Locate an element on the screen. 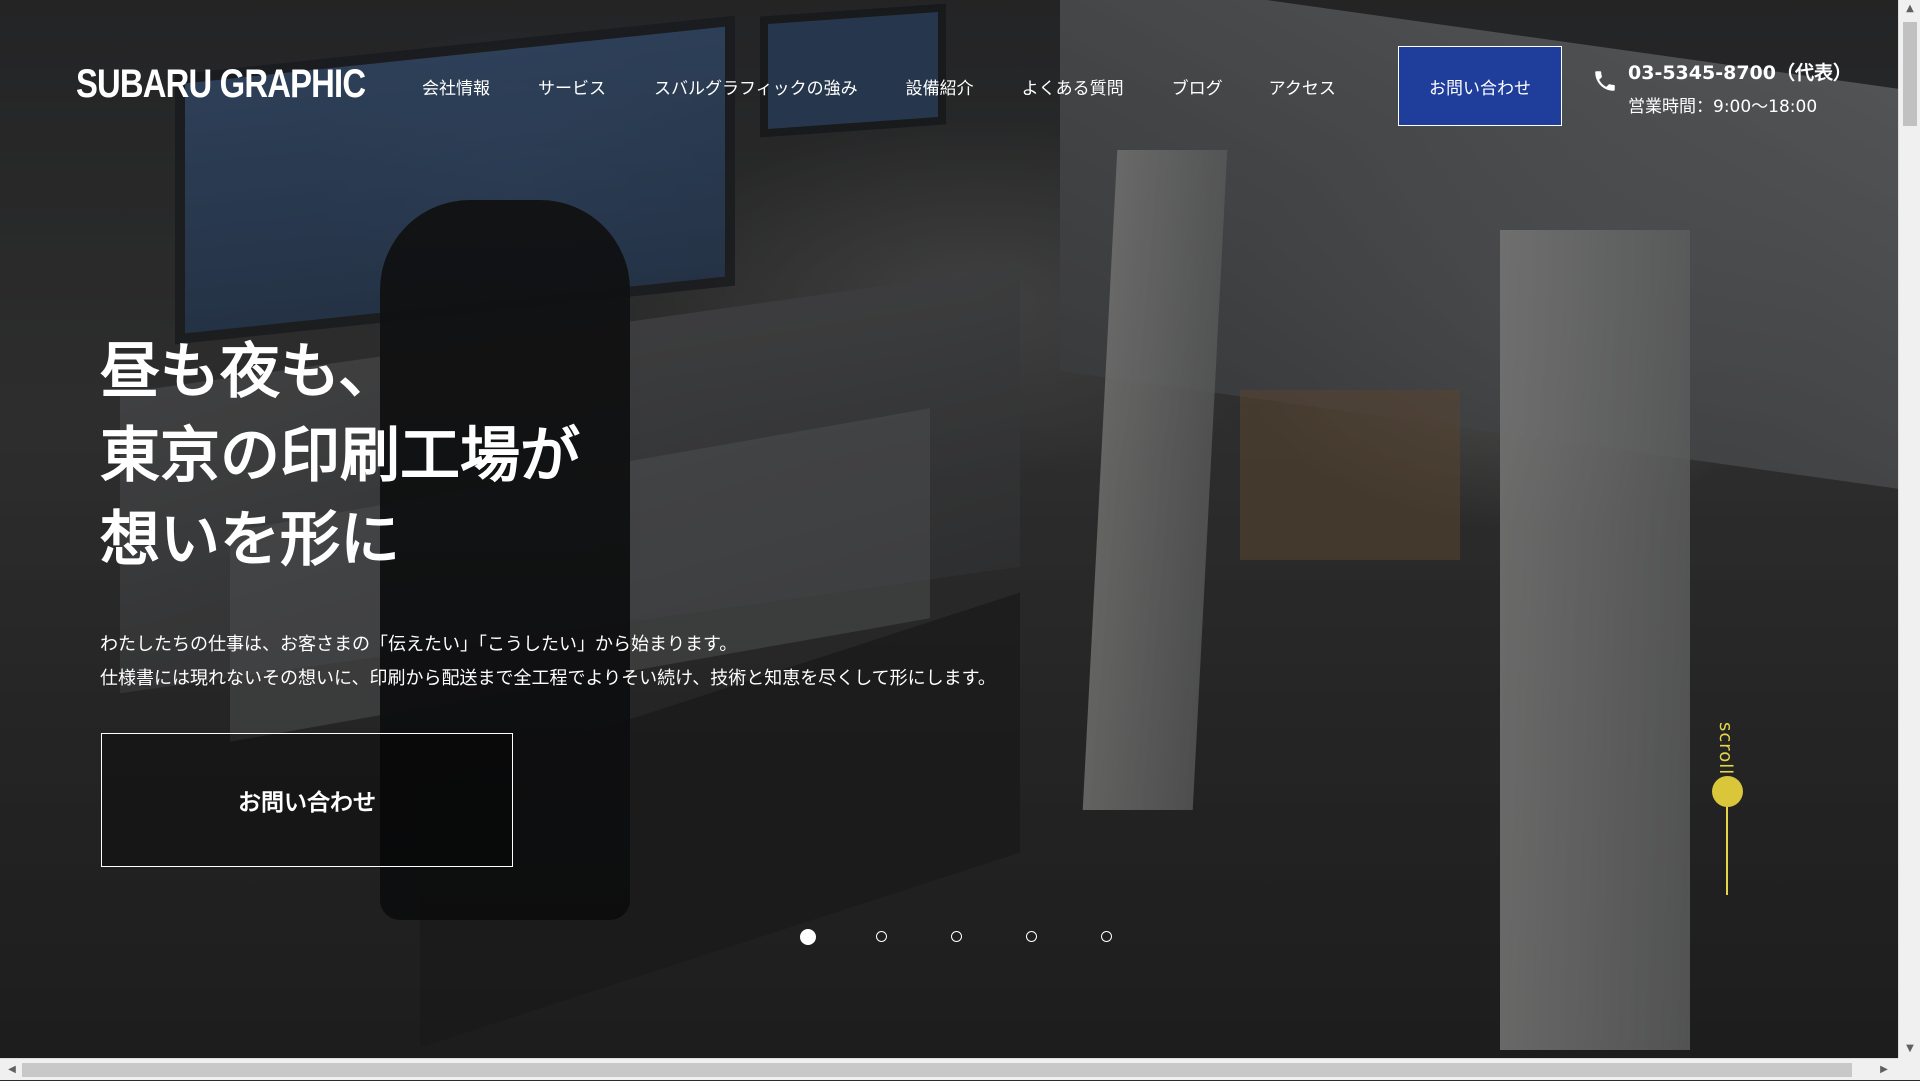  phone-icon is located at coordinates (1605, 81).